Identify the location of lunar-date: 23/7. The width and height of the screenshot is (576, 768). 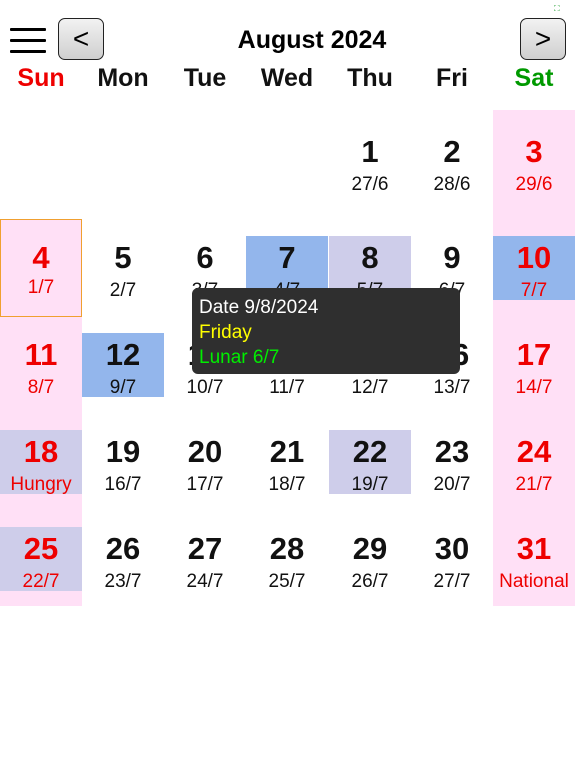
(123, 581).